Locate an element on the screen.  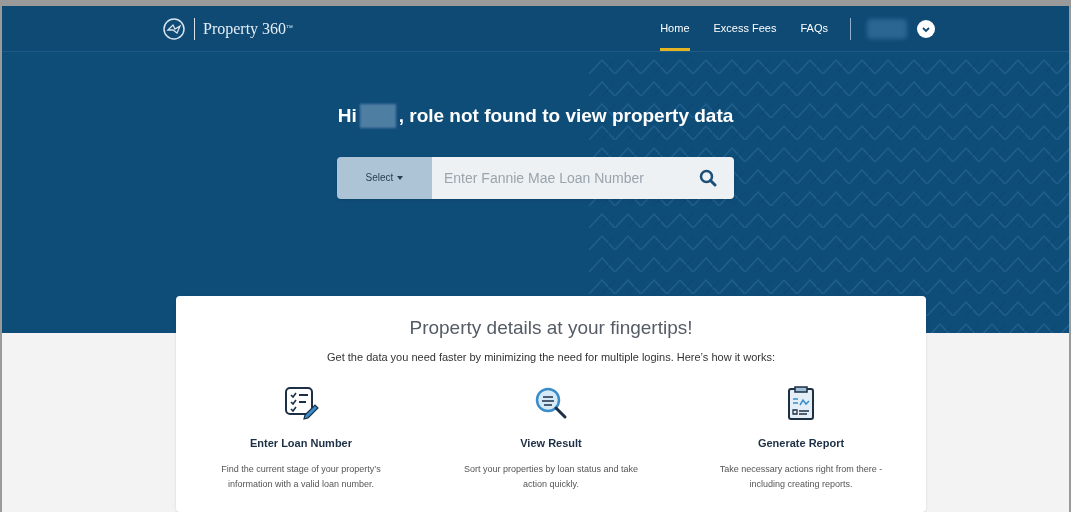
user-name is located at coordinates (887, 28).